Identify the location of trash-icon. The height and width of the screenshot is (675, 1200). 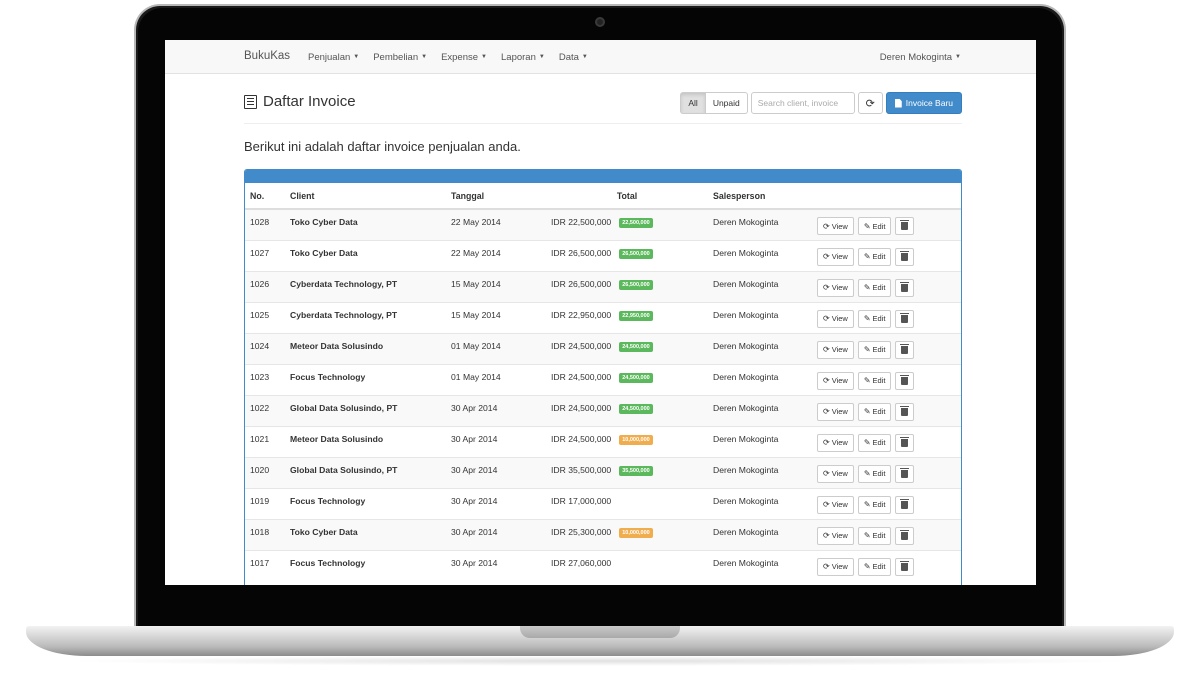
(905, 565).